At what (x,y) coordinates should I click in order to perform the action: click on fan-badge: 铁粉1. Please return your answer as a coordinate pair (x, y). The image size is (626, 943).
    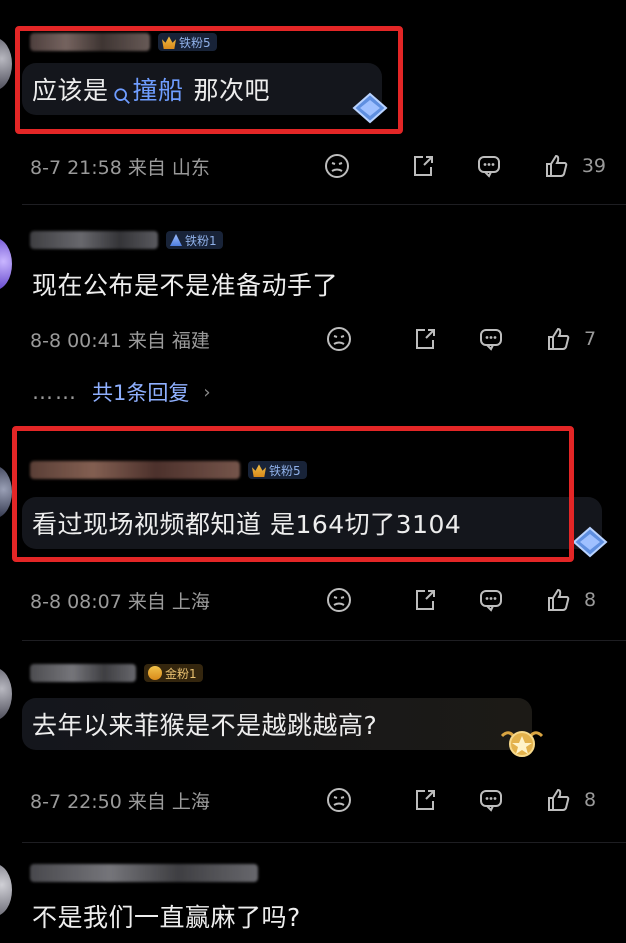
    Looking at the image, I should click on (194, 240).